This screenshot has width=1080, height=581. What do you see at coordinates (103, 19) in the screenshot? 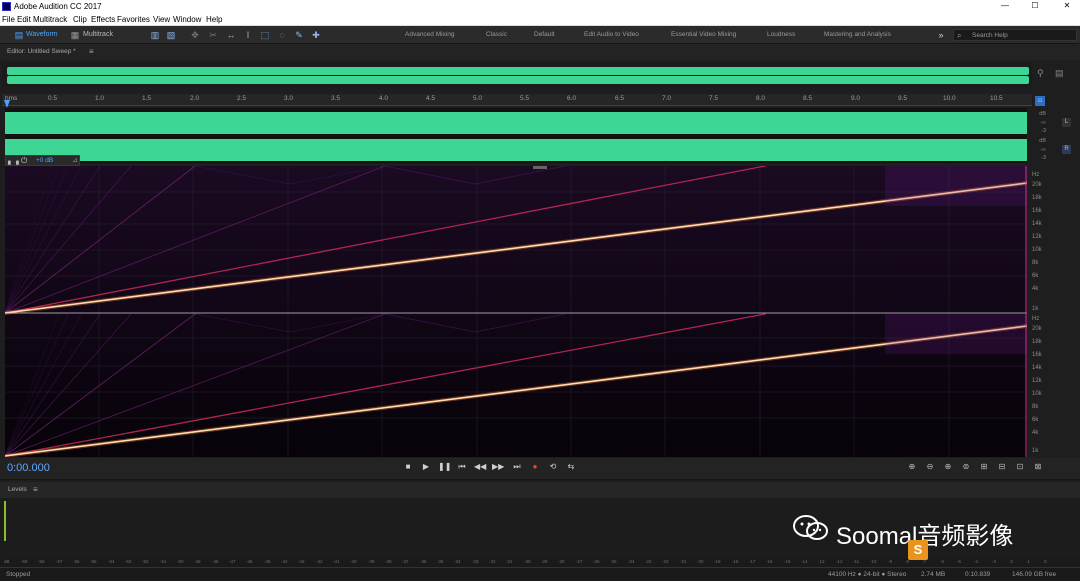
I see `menu-effects: Effects` at bounding box center [103, 19].